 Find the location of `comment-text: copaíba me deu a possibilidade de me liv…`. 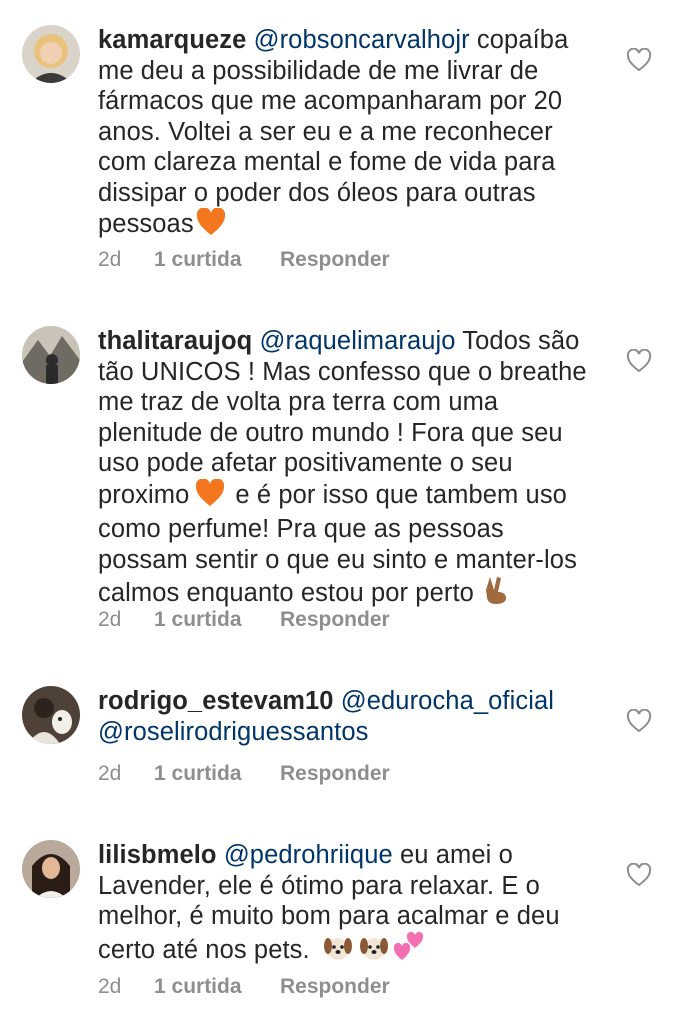

comment-text: copaíba me deu a possibilidade de me liv… is located at coordinates (333, 132).